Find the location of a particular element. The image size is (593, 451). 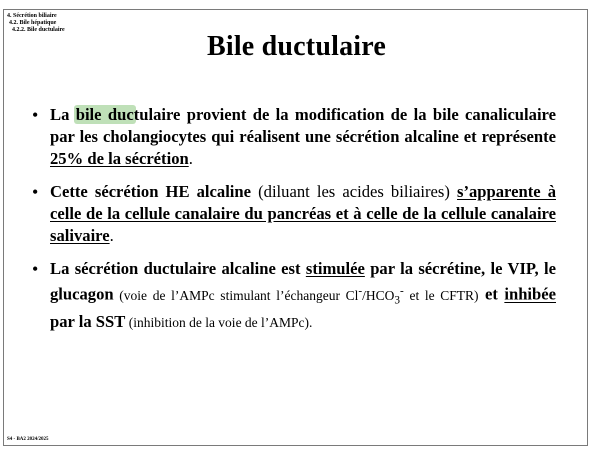

text-run: La is located at coordinates (63, 114).